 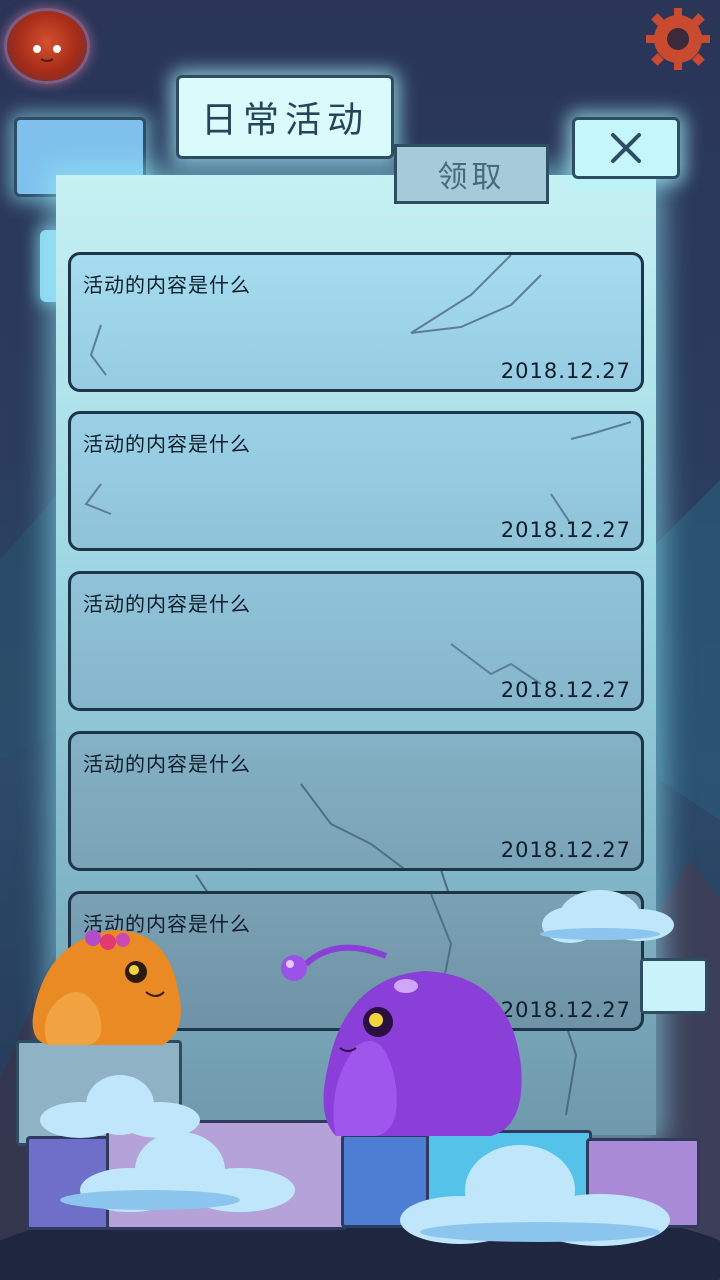 I want to click on tab-daily-activities: 日常活动, so click(x=285, y=117).